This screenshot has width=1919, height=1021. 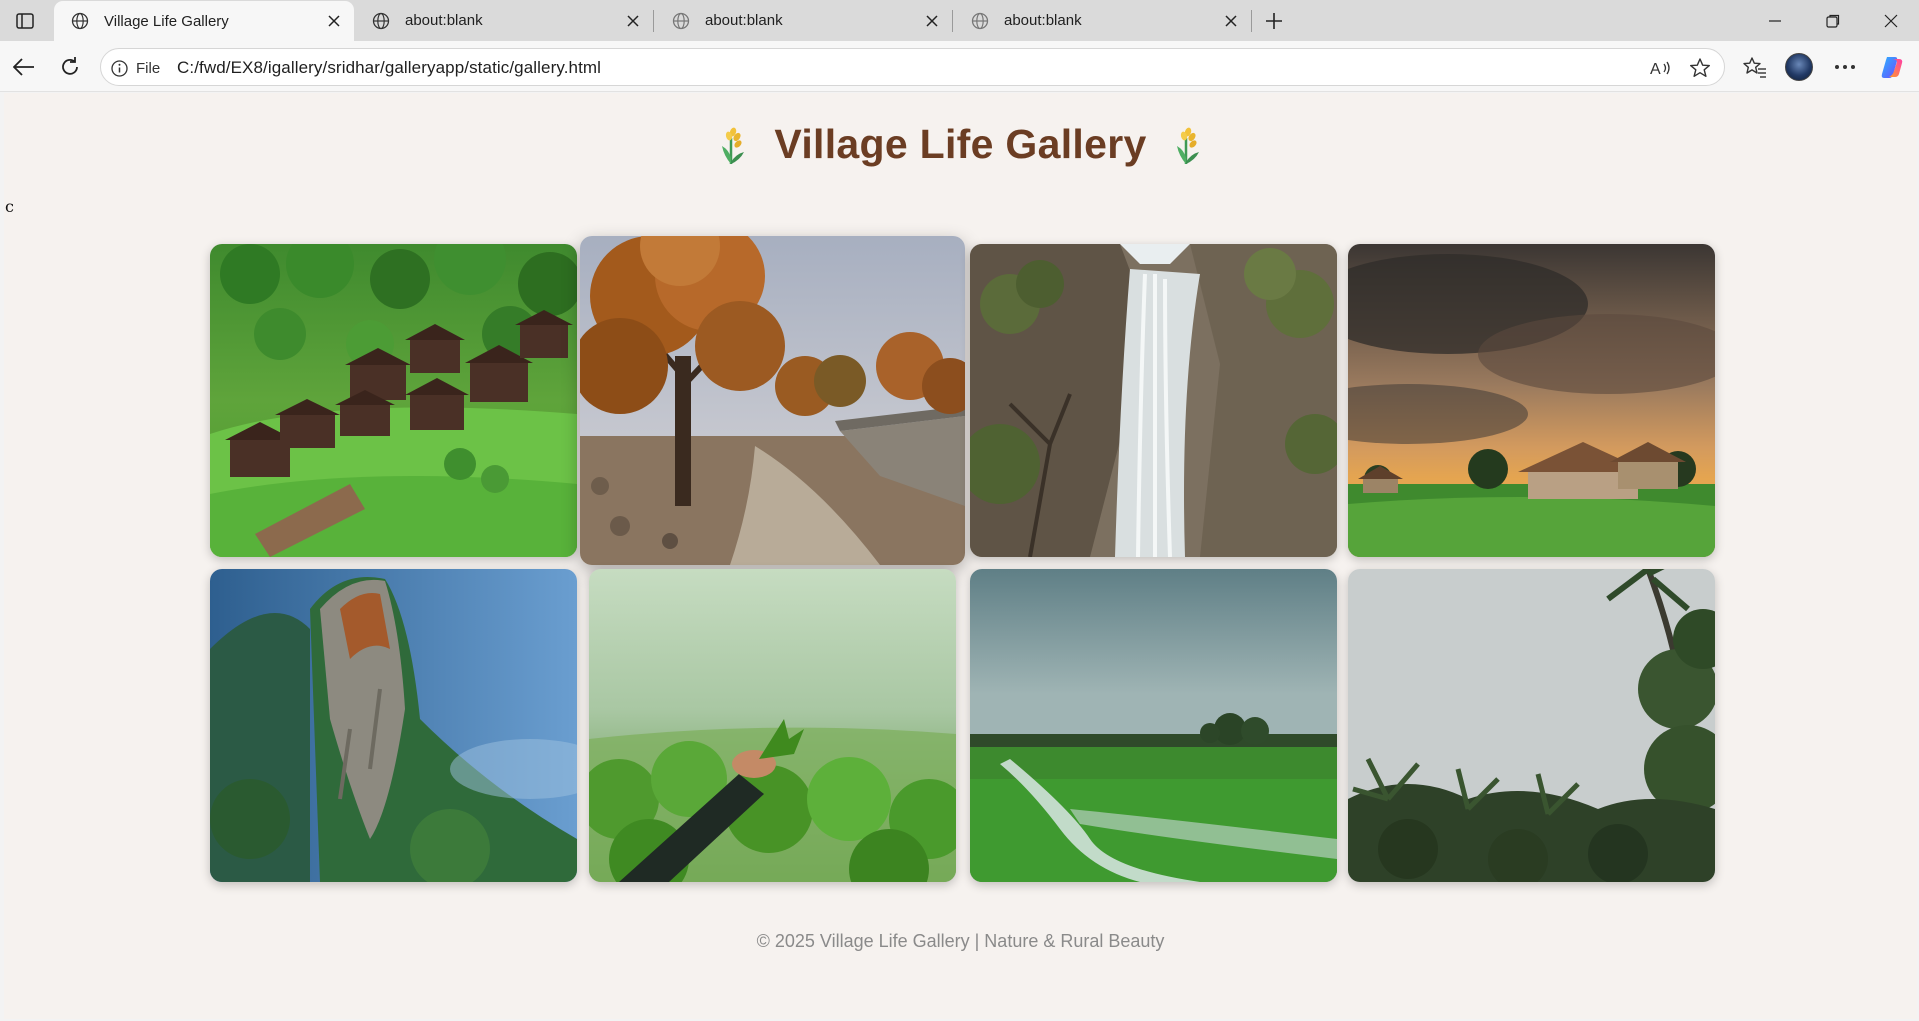 What do you see at coordinates (9, 206) in the screenshot?
I see `stray-text: c` at bounding box center [9, 206].